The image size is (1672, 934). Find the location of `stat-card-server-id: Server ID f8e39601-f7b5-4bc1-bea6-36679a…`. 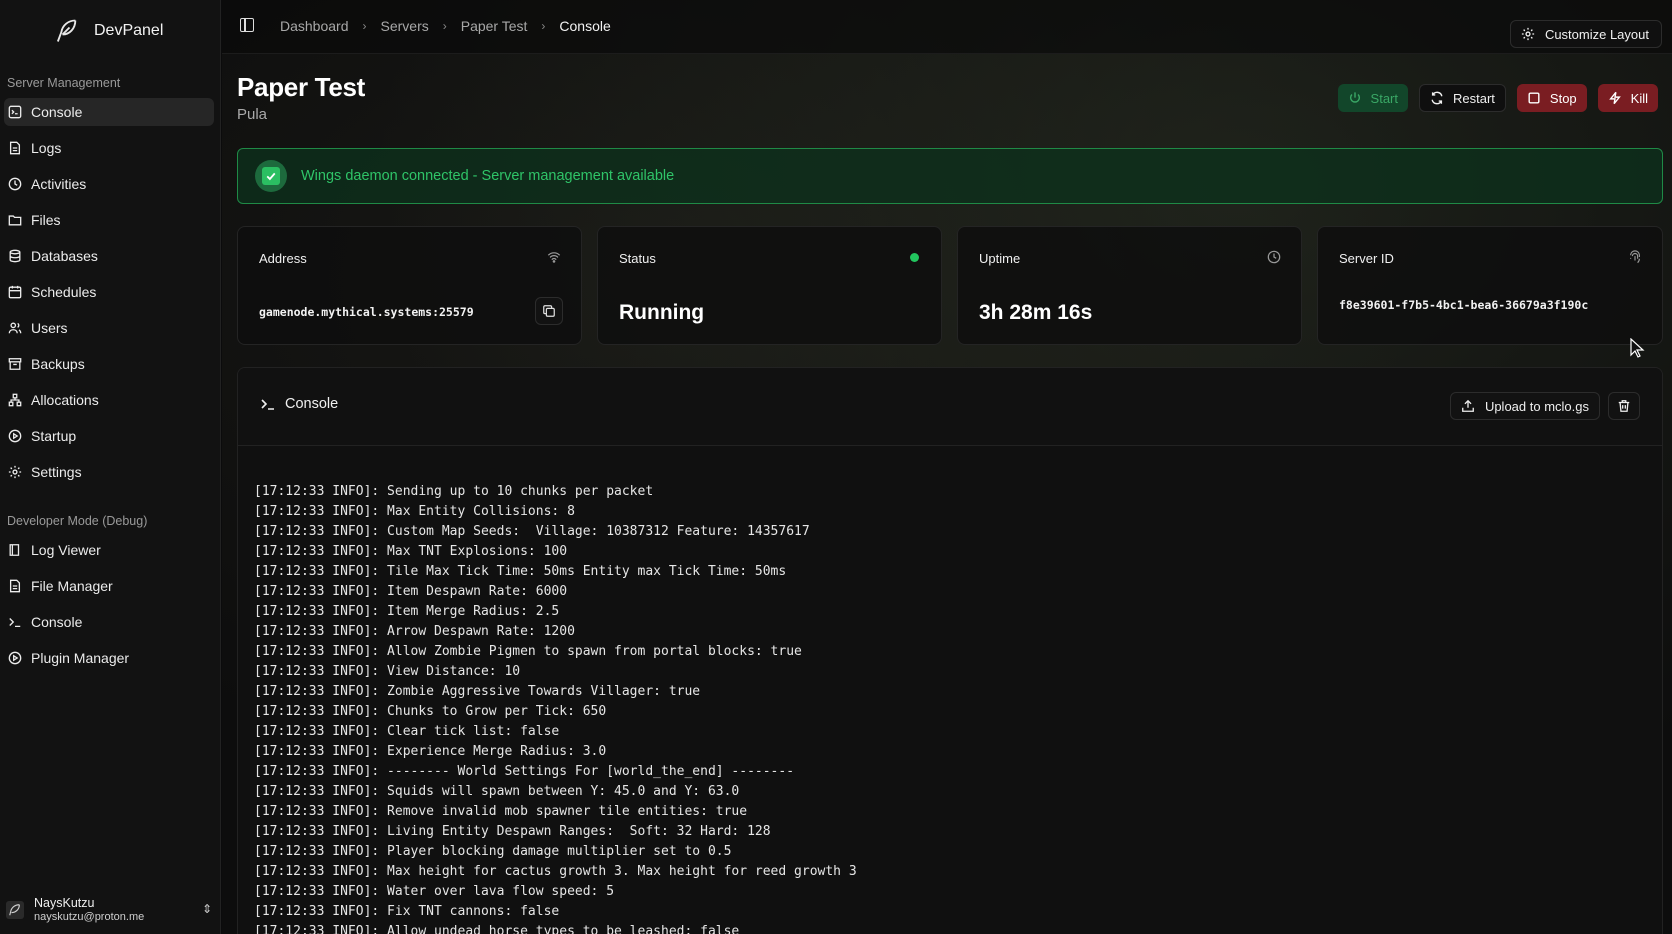

stat-card-server-id: Server ID f8e39601-f7b5-4bc1-bea6-36679a… is located at coordinates (1490, 285).